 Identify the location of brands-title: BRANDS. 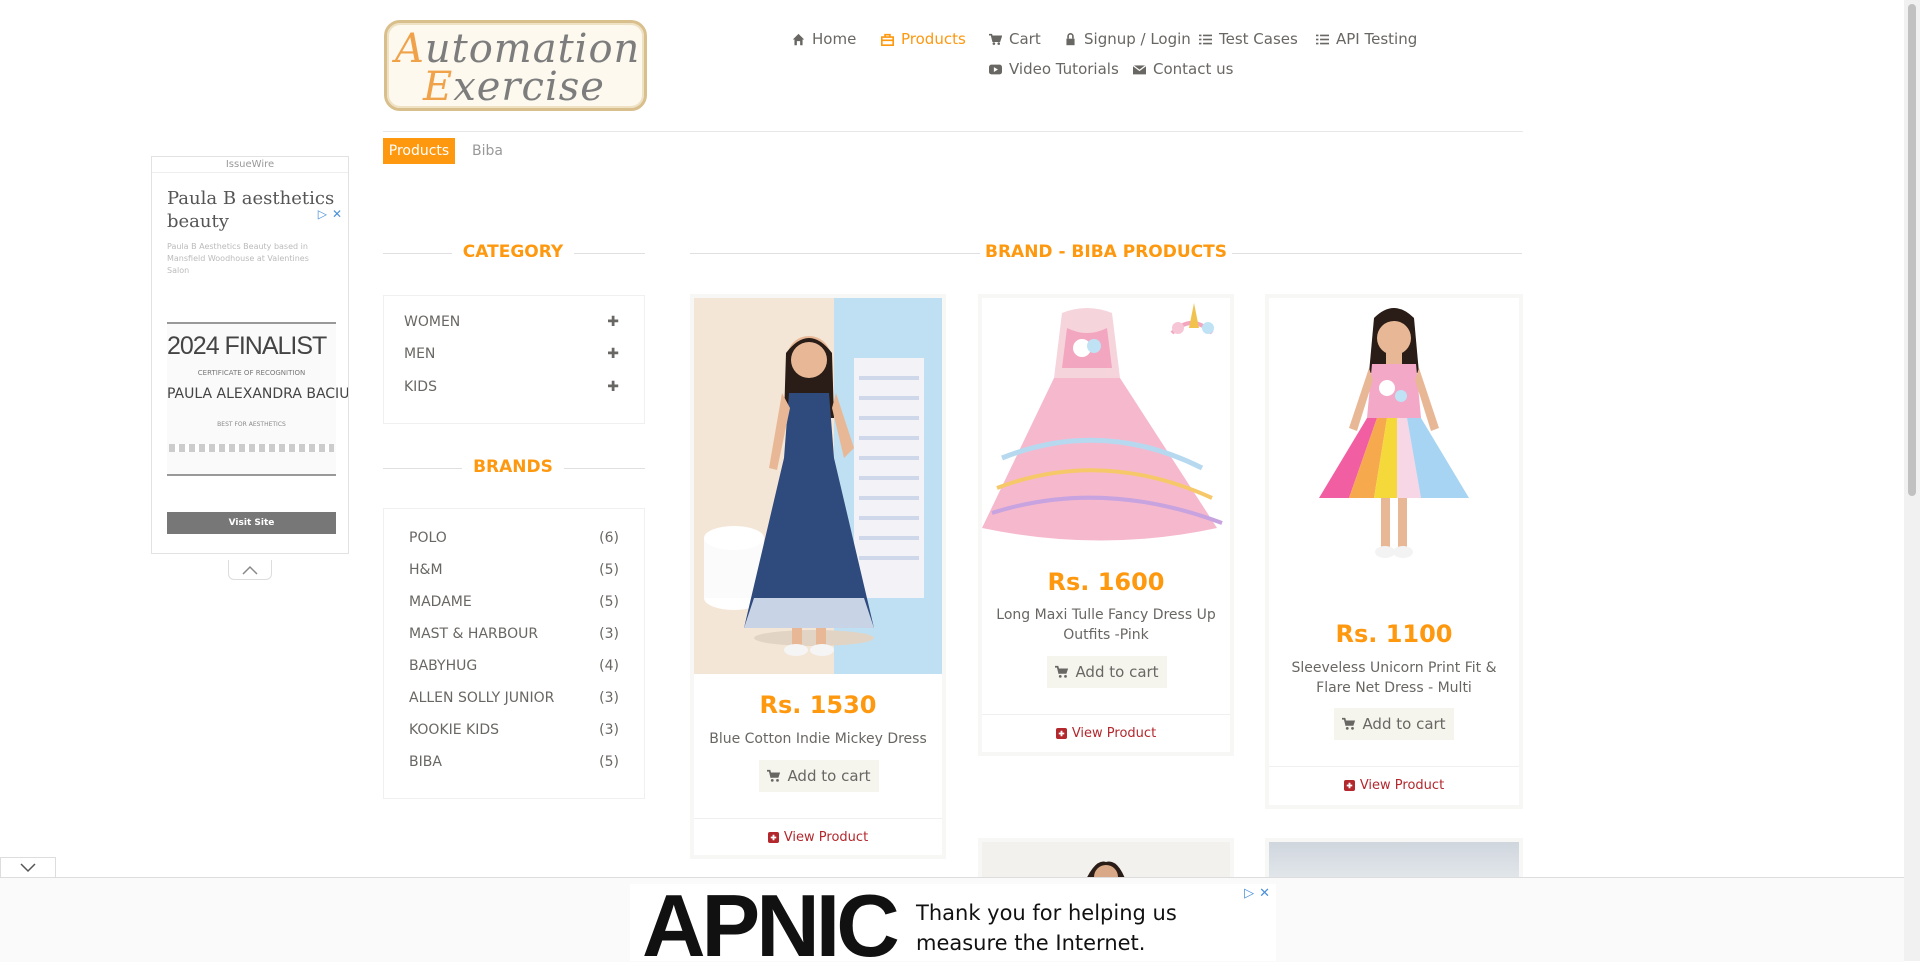
(513, 467).